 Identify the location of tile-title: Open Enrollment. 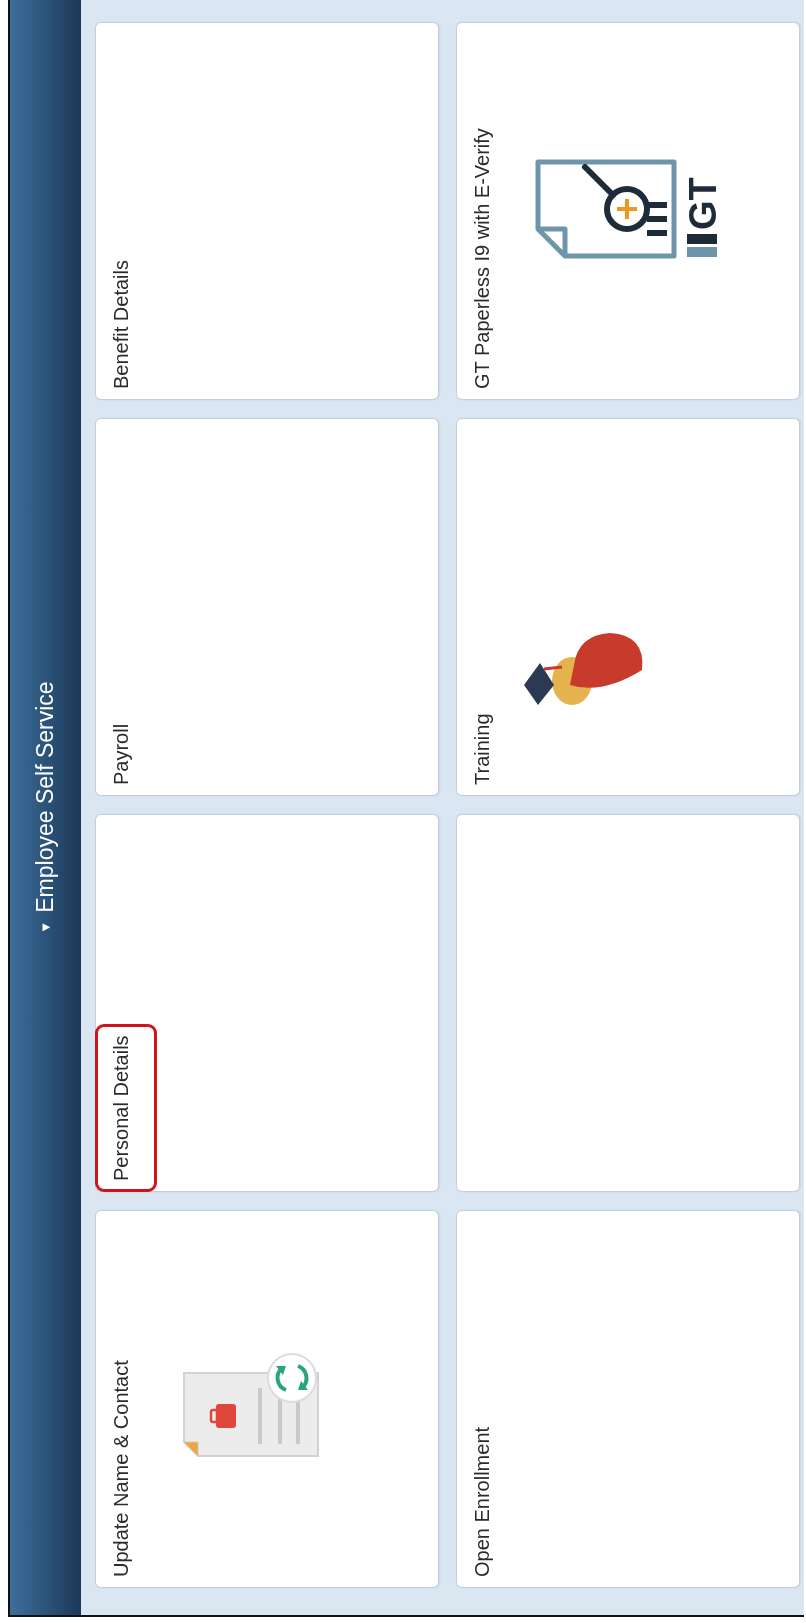
(482, 1502).